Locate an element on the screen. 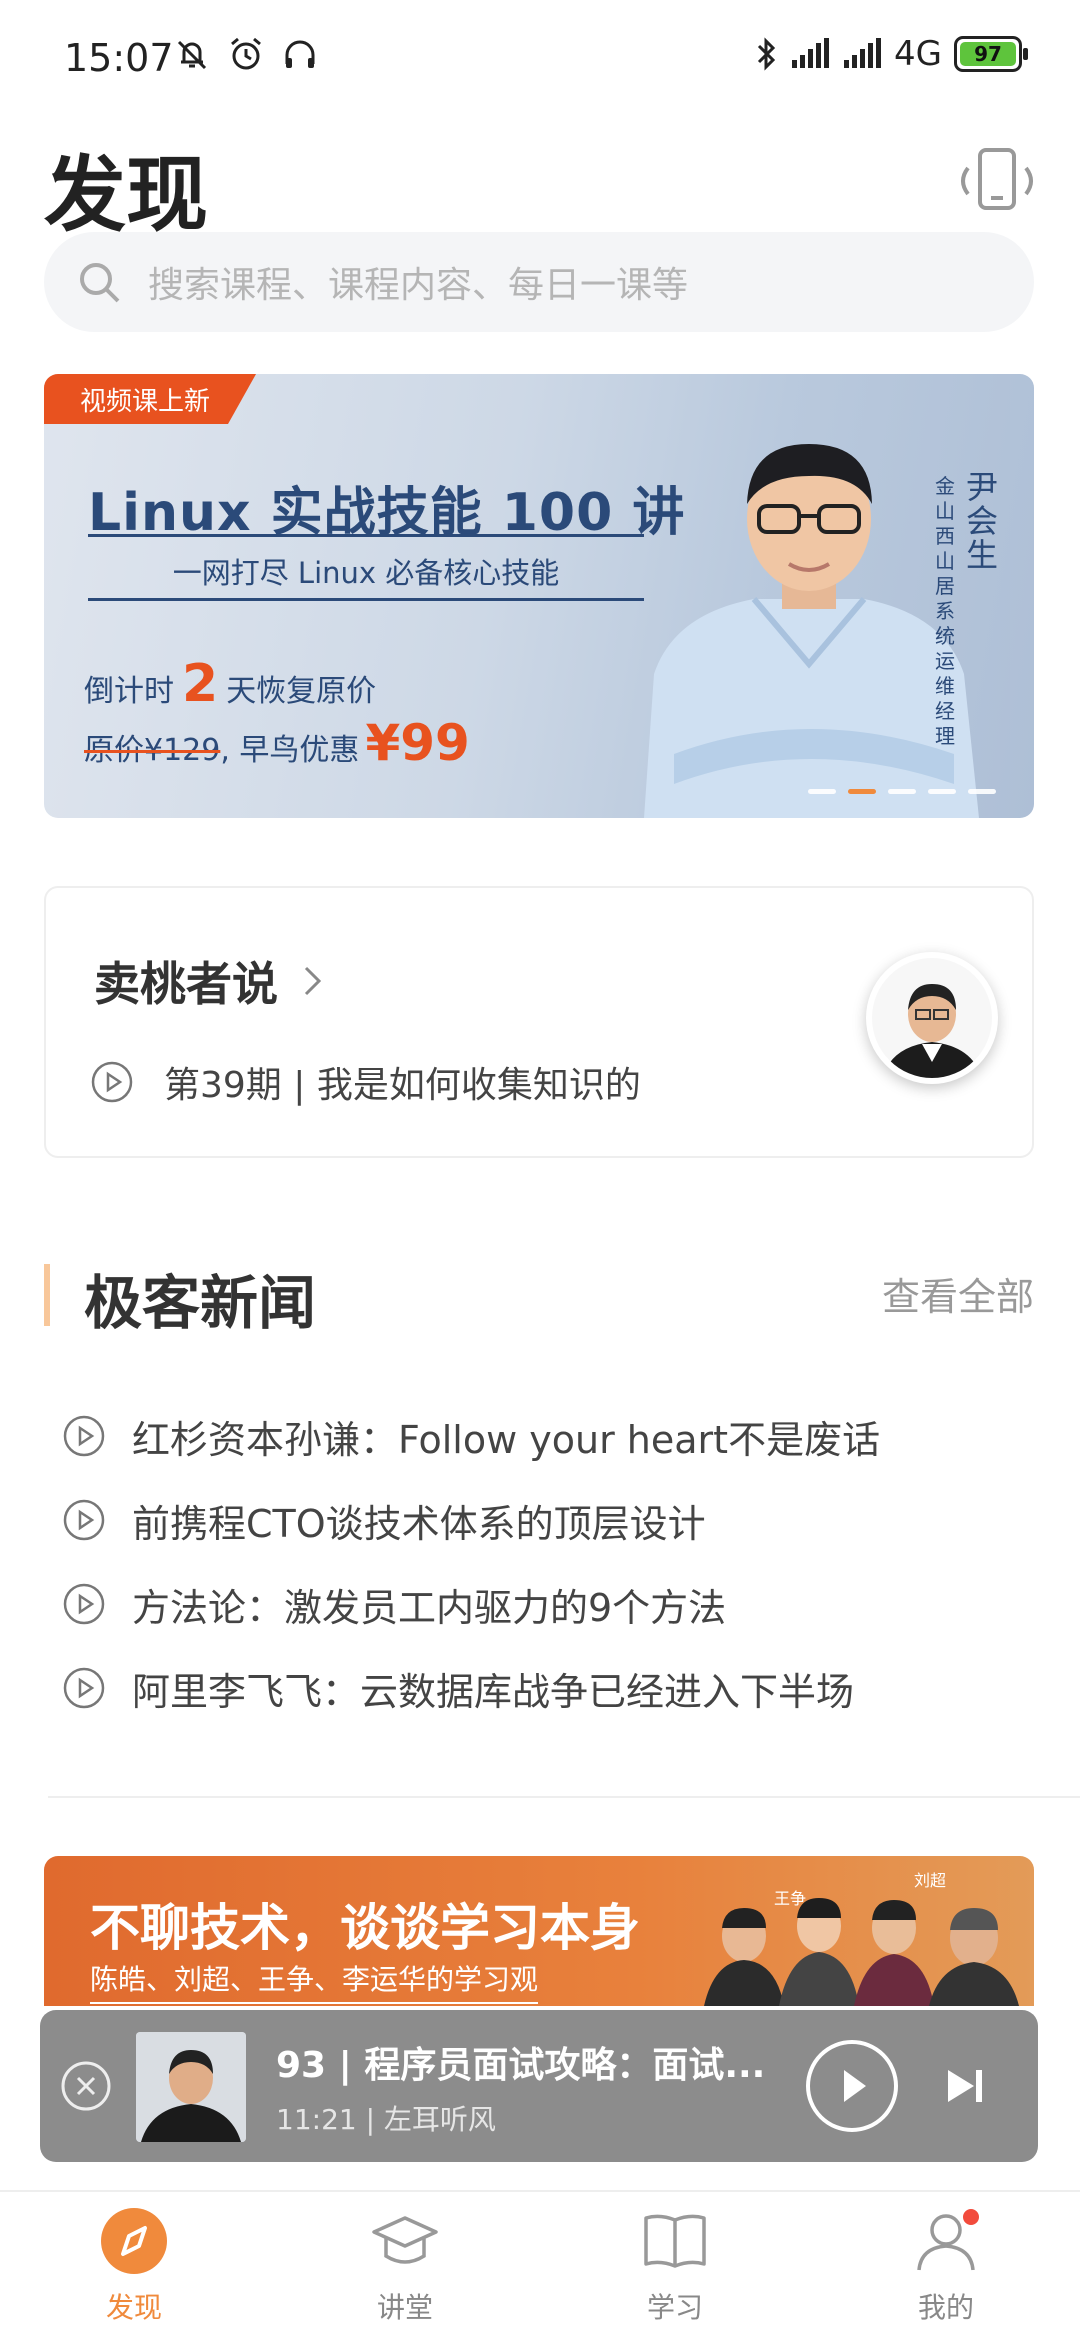 The image size is (1080, 2340). banner-price: 原价¥129 , 早鸟优惠 ¥99 is located at coordinates (277, 743).